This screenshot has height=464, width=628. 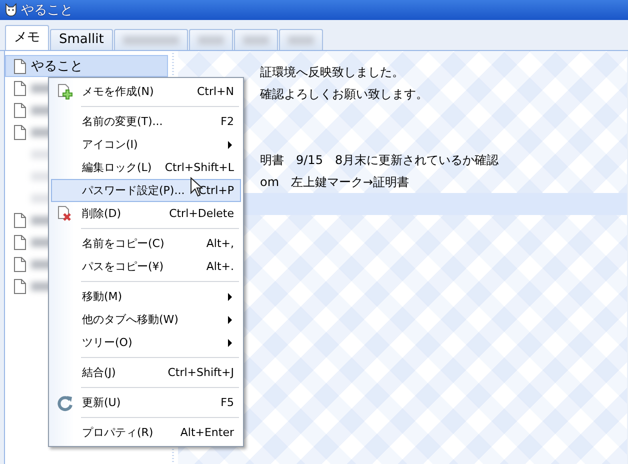 I want to click on shortcut-label: Ctrl+N, so click(x=215, y=91).